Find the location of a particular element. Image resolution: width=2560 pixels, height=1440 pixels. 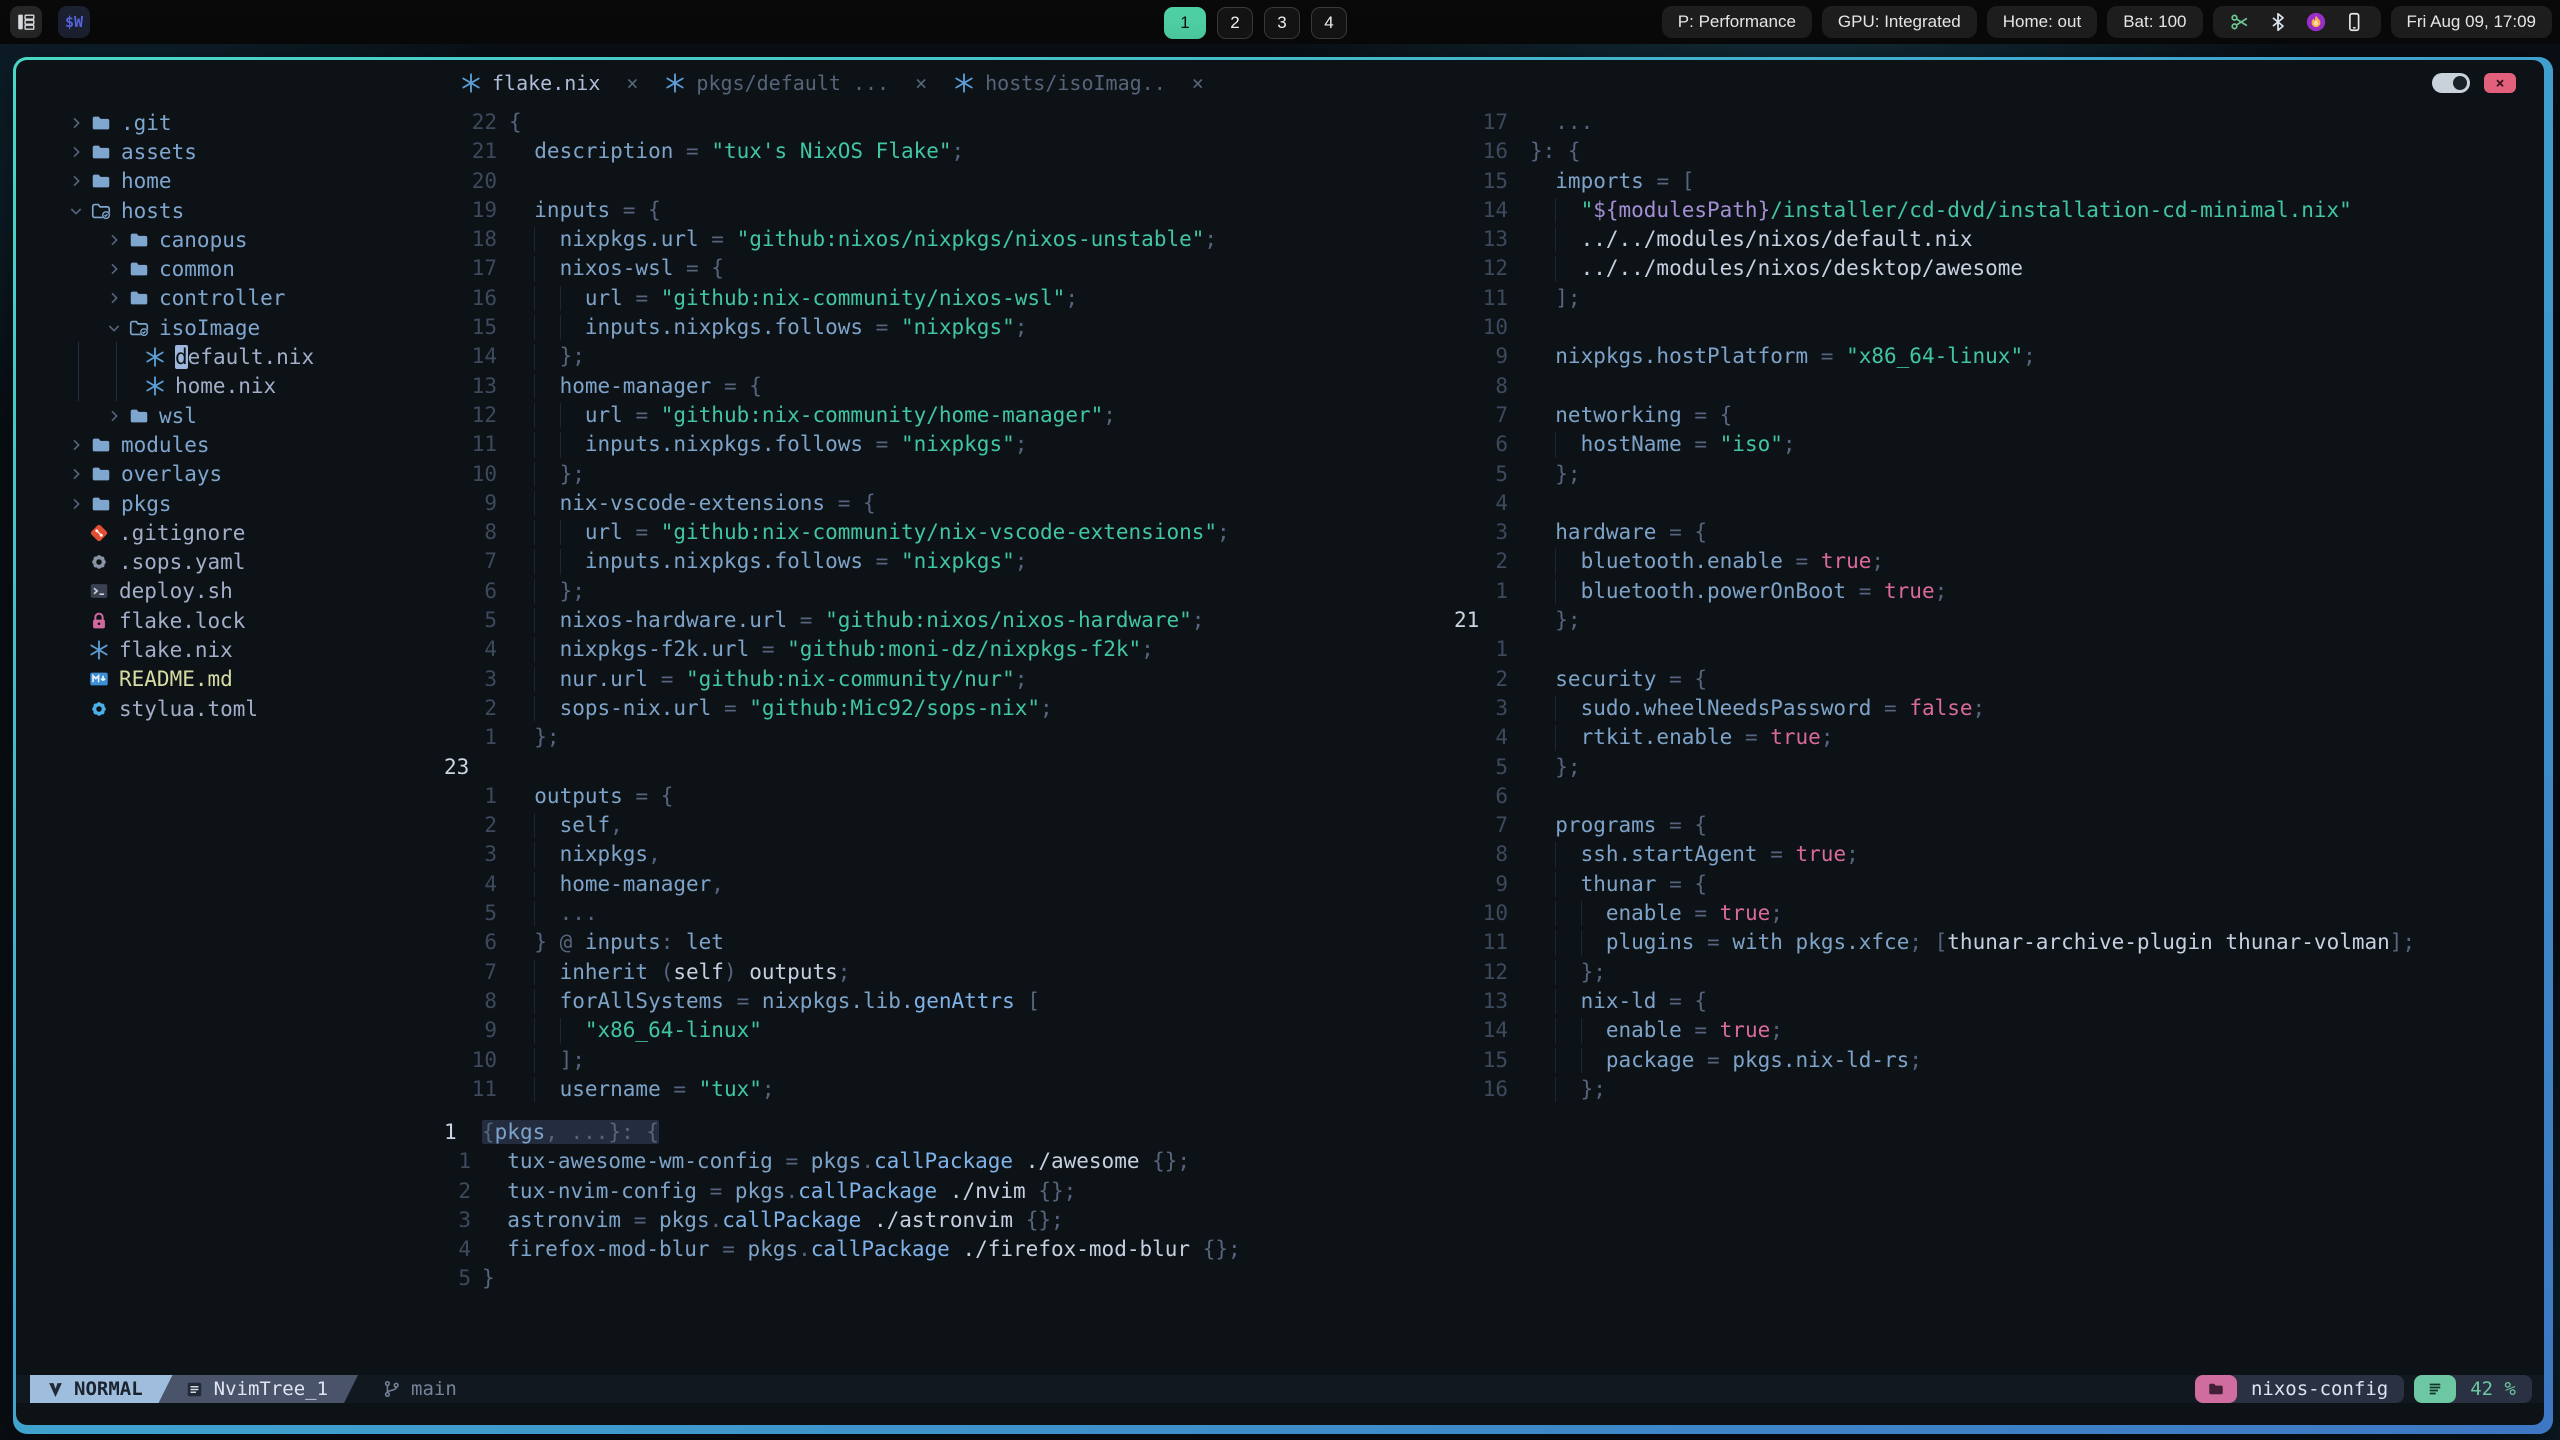

editor-tab-pkgs-default-...: pkgs/default ... × is located at coordinates (792, 83).